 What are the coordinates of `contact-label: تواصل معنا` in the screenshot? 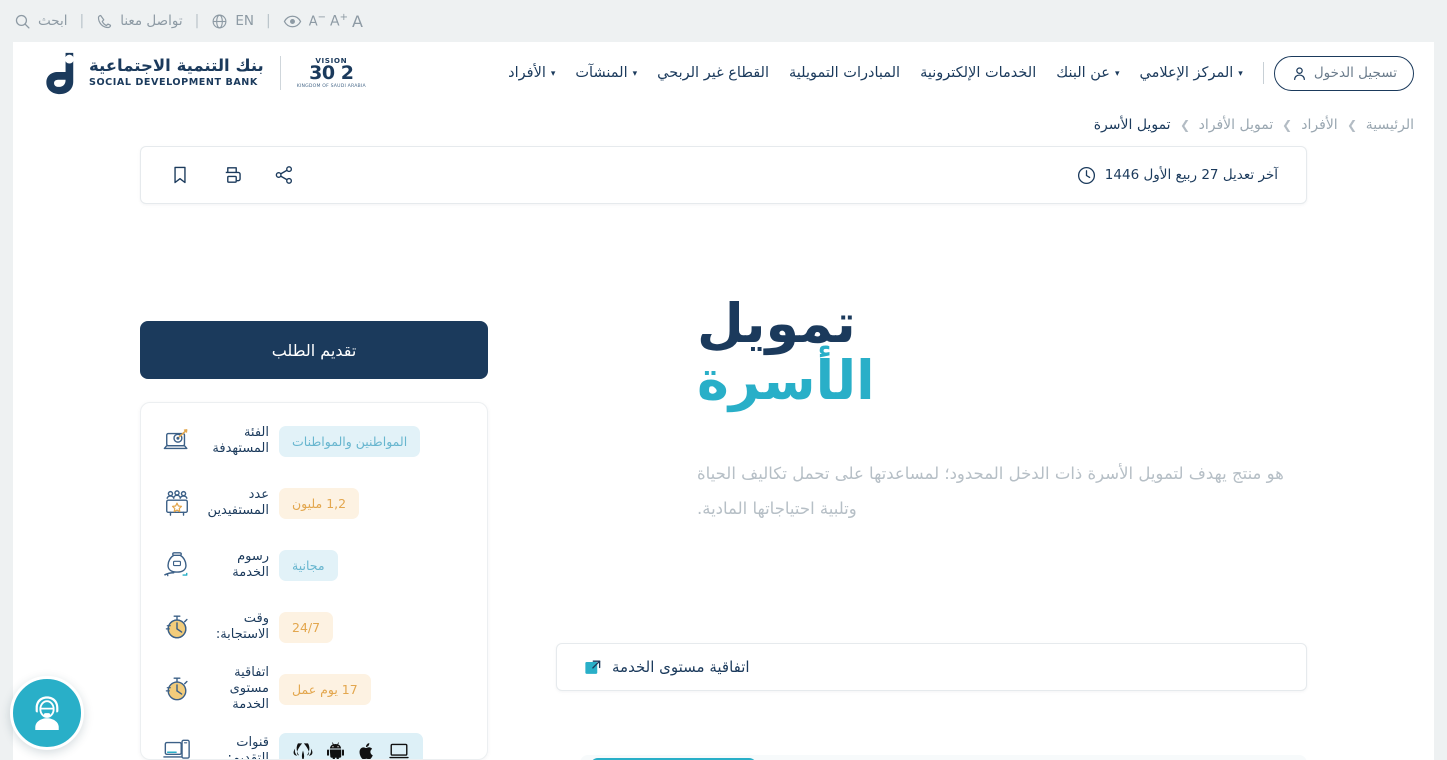 It's located at (151, 21).